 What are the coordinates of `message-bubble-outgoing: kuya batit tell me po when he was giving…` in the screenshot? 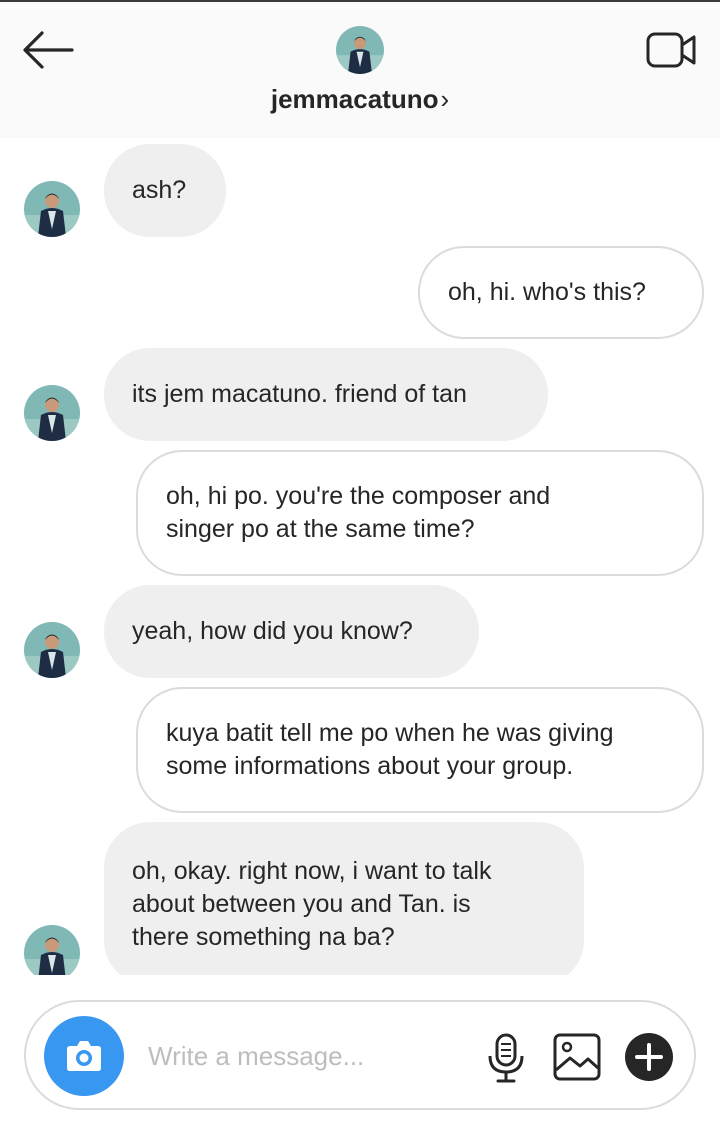 It's located at (420, 750).